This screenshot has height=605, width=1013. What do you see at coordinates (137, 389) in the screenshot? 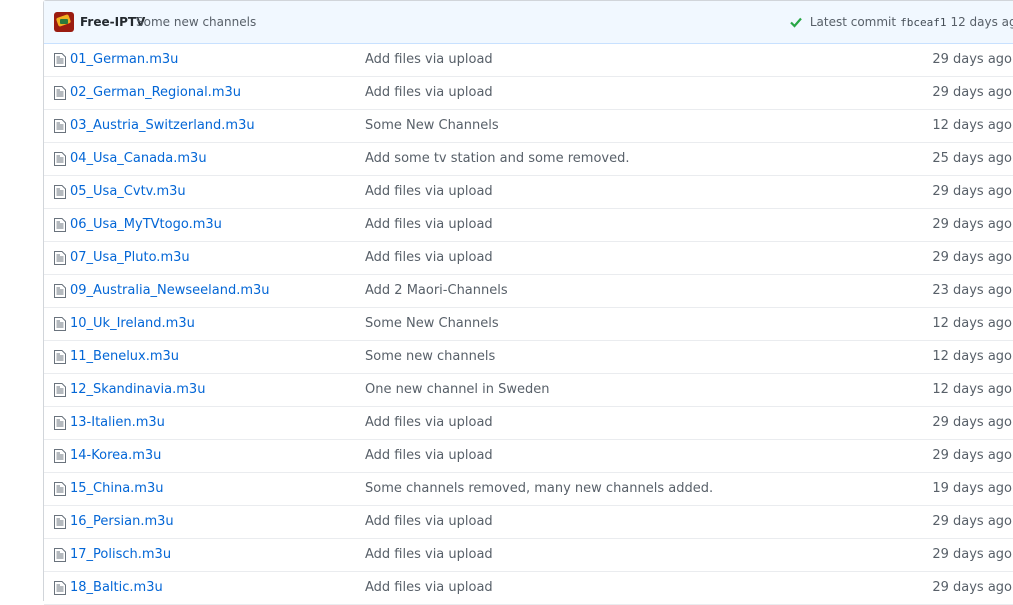
I see `file-link: 12_Skandinavia.m3u` at bounding box center [137, 389].